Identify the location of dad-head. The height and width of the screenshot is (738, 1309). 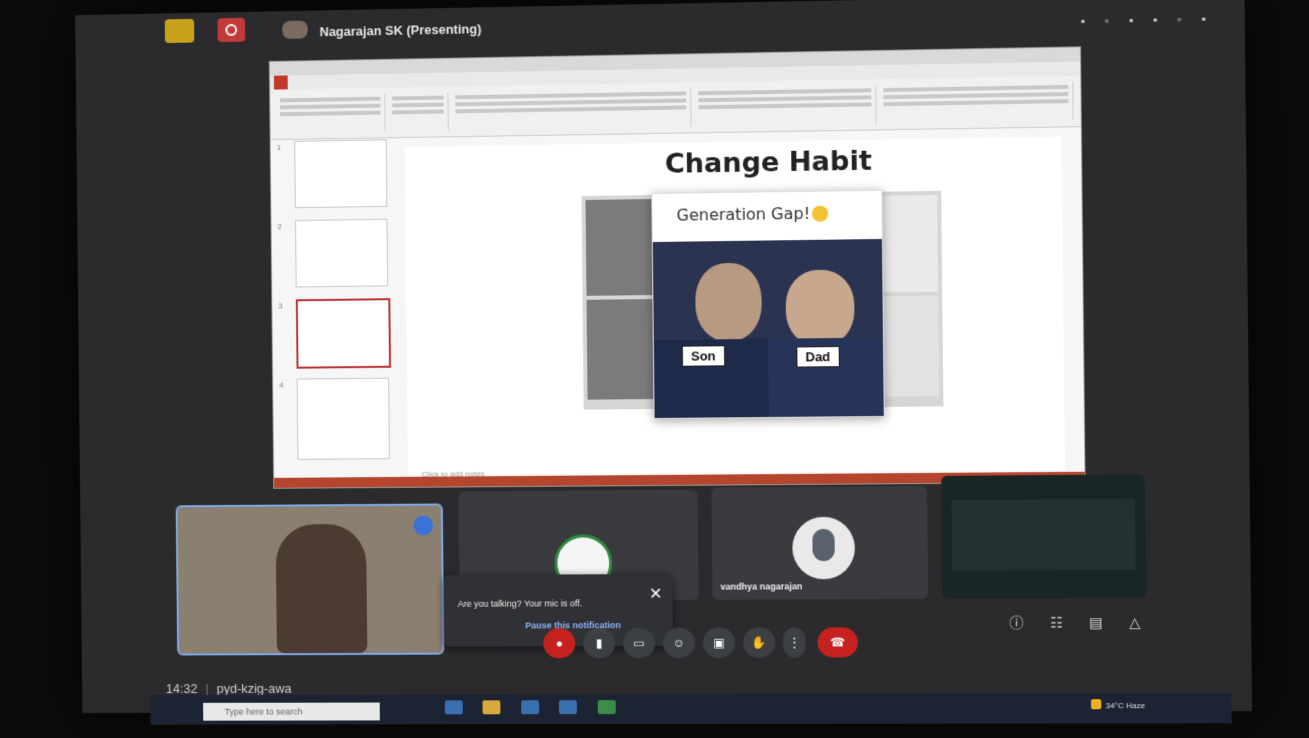
(820, 308).